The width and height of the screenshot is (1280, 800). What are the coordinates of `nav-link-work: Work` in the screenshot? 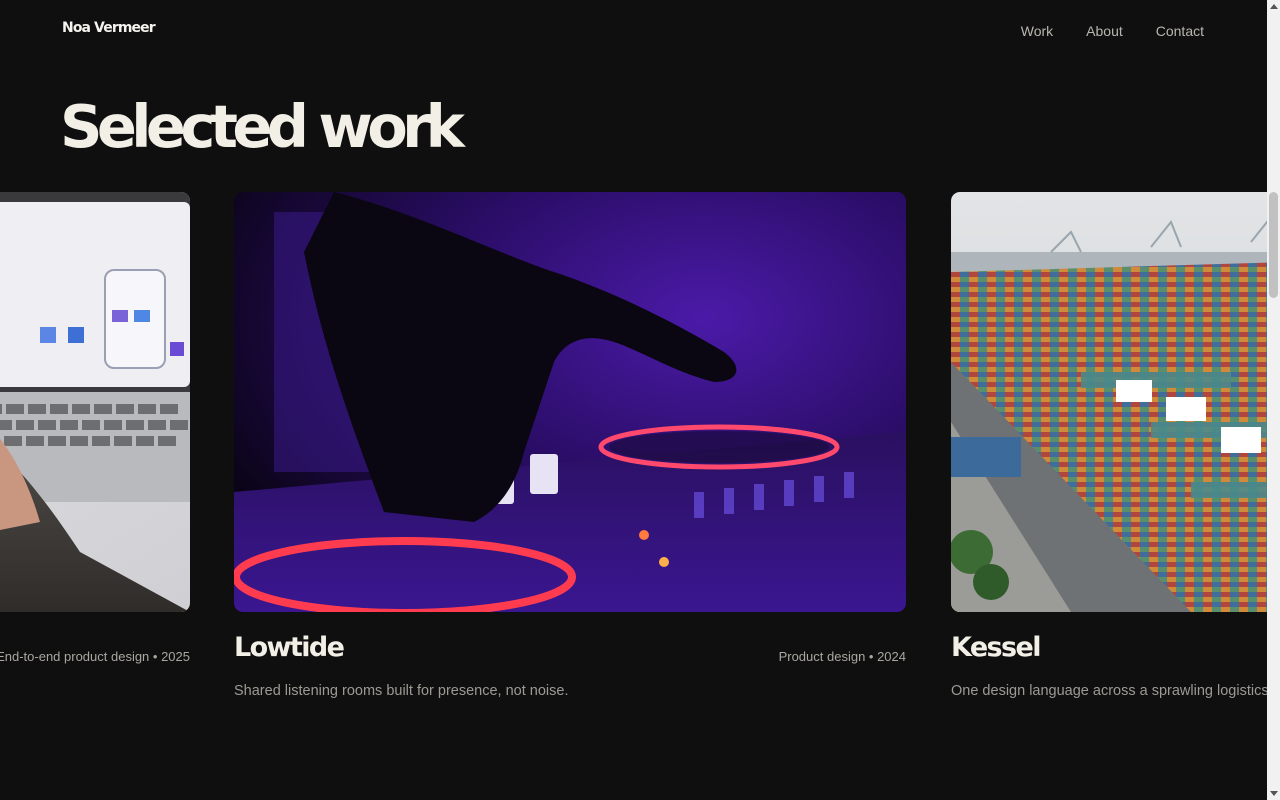 It's located at (1037, 31).